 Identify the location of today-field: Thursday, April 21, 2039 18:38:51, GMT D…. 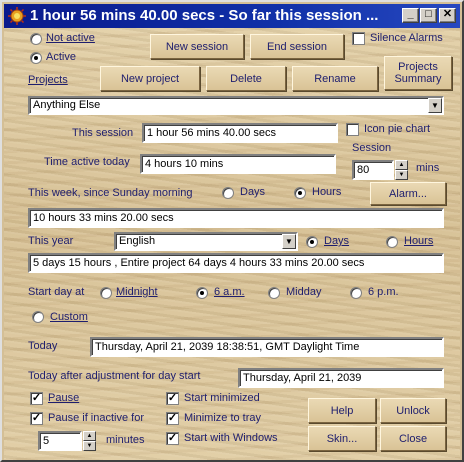
(267, 347).